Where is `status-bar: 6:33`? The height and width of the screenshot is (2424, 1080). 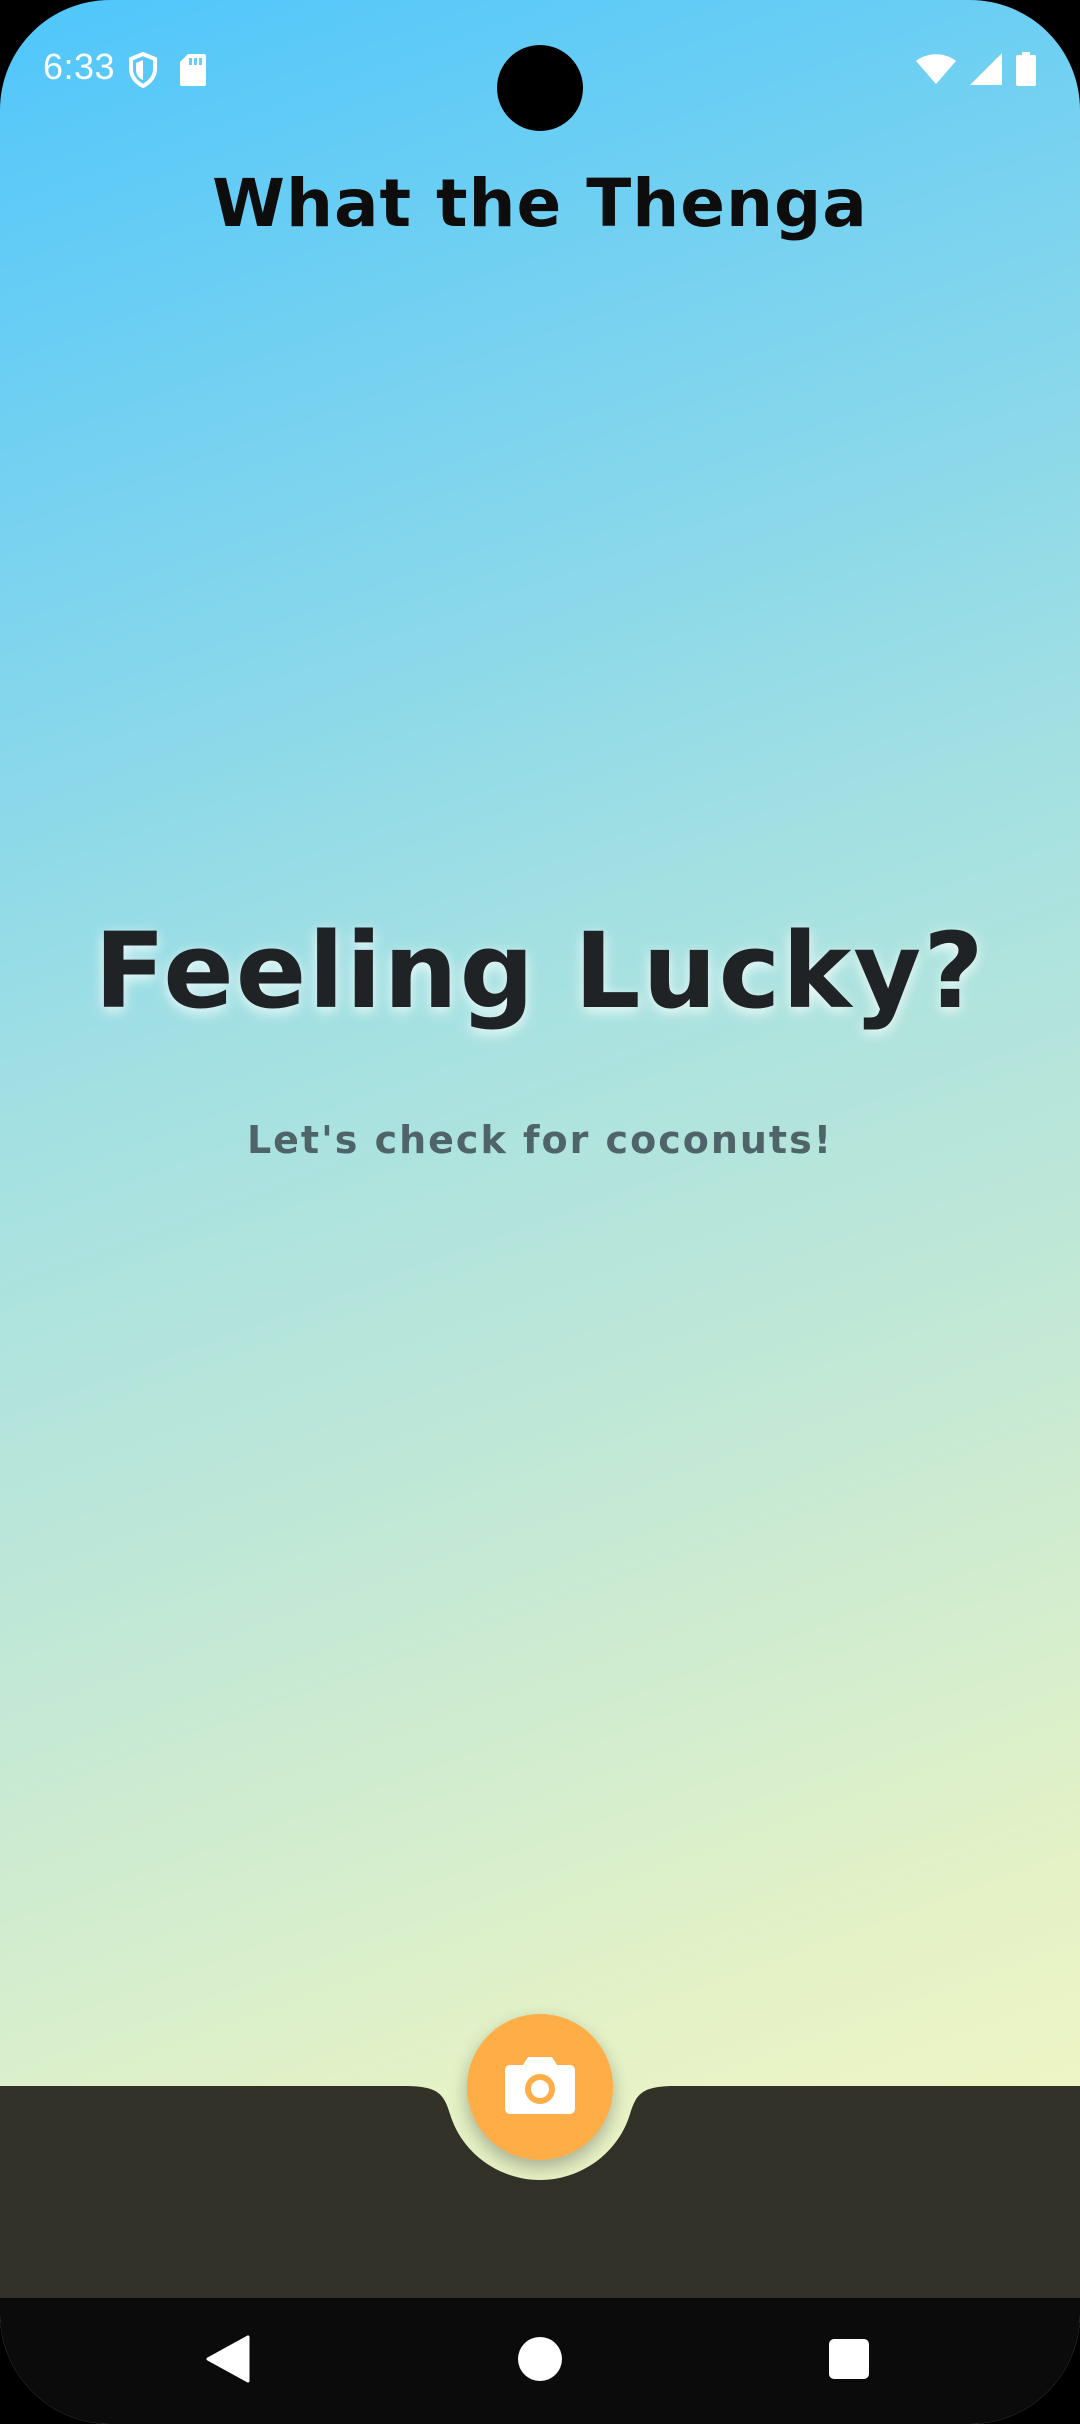
status-bar: 6:33 is located at coordinates (540, 70).